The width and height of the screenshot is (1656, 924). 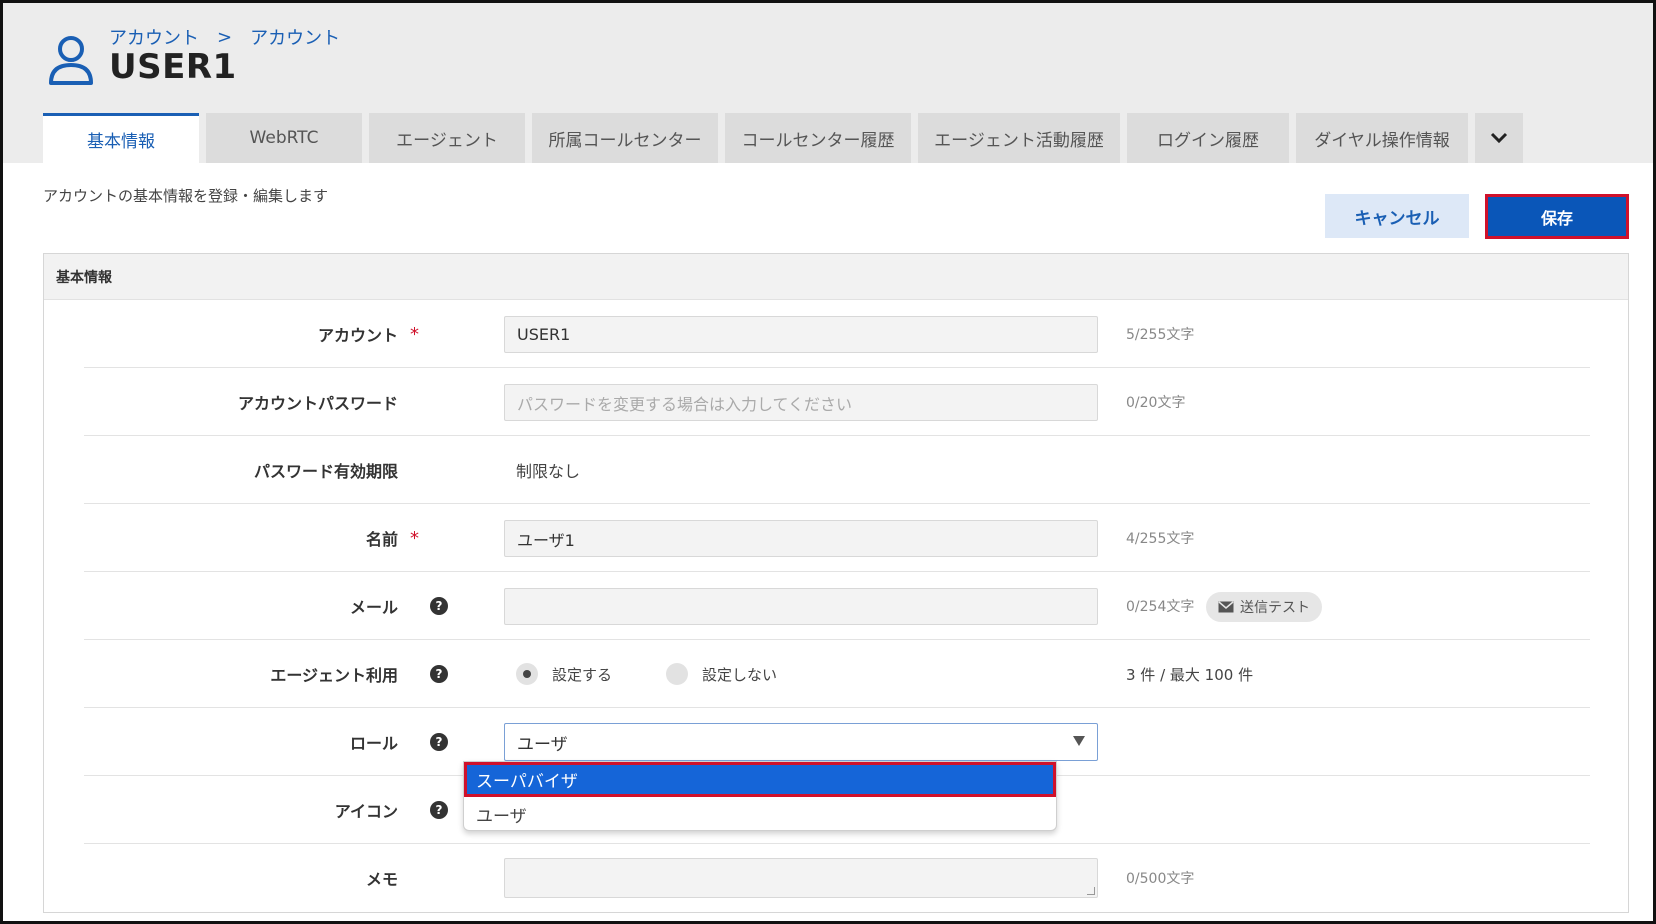 I want to click on tab-call-center: 所属コールセンター, so click(x=625, y=138).